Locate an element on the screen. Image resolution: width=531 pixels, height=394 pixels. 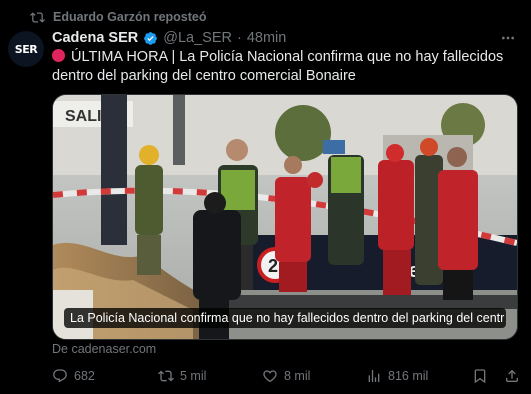
reply-count: 682 is located at coordinates (84, 376).